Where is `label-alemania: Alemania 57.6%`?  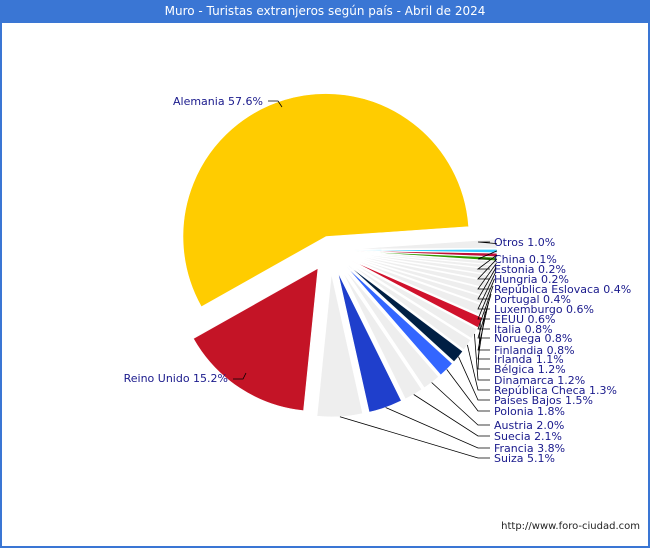
label-alemania: Alemania 57.6% is located at coordinates (218, 101).